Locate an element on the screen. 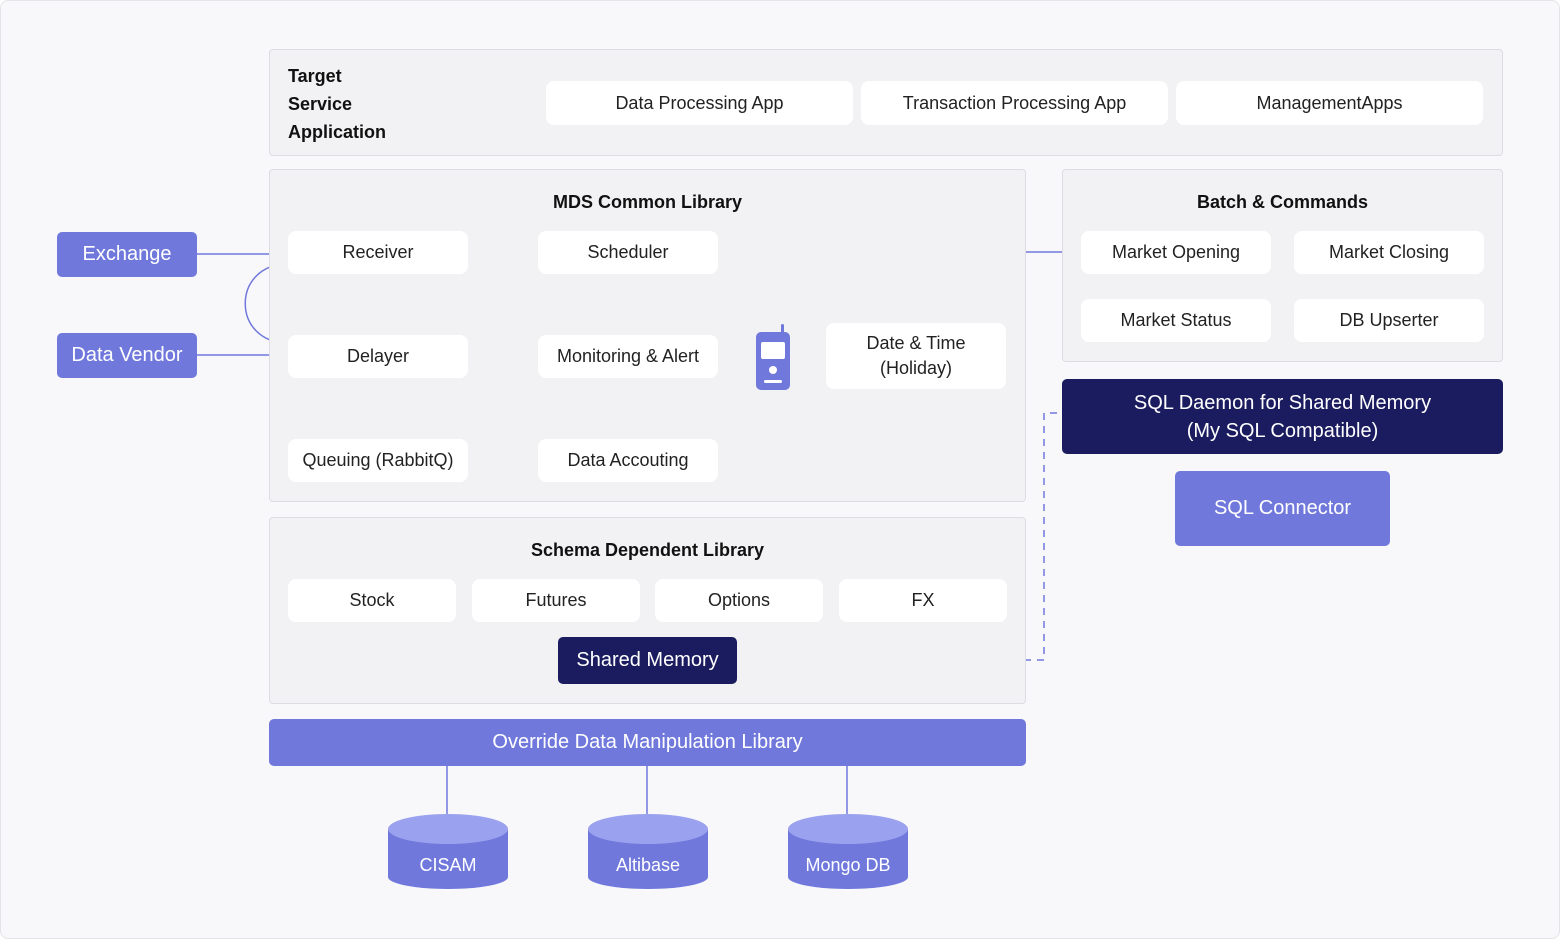 Image resolution: width=1560 pixels, height=939 pixels. walkie-talkie-icon is located at coordinates (773, 357).